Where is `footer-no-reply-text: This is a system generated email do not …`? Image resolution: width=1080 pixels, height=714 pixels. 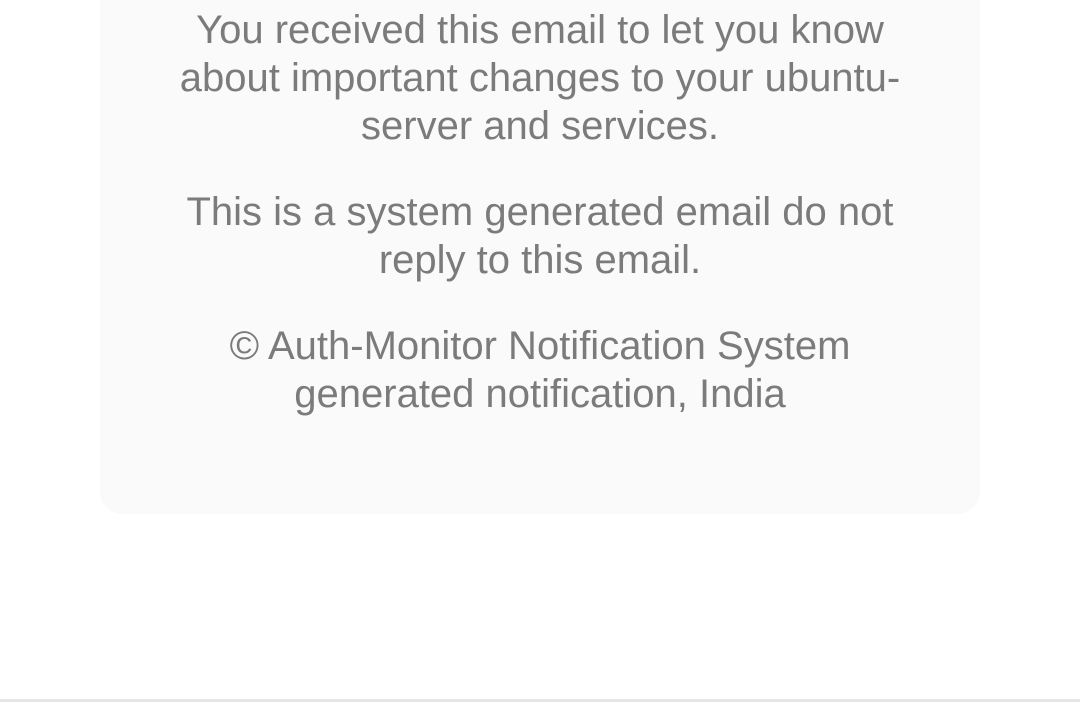 footer-no-reply-text: This is a system generated email do not … is located at coordinates (540, 236).